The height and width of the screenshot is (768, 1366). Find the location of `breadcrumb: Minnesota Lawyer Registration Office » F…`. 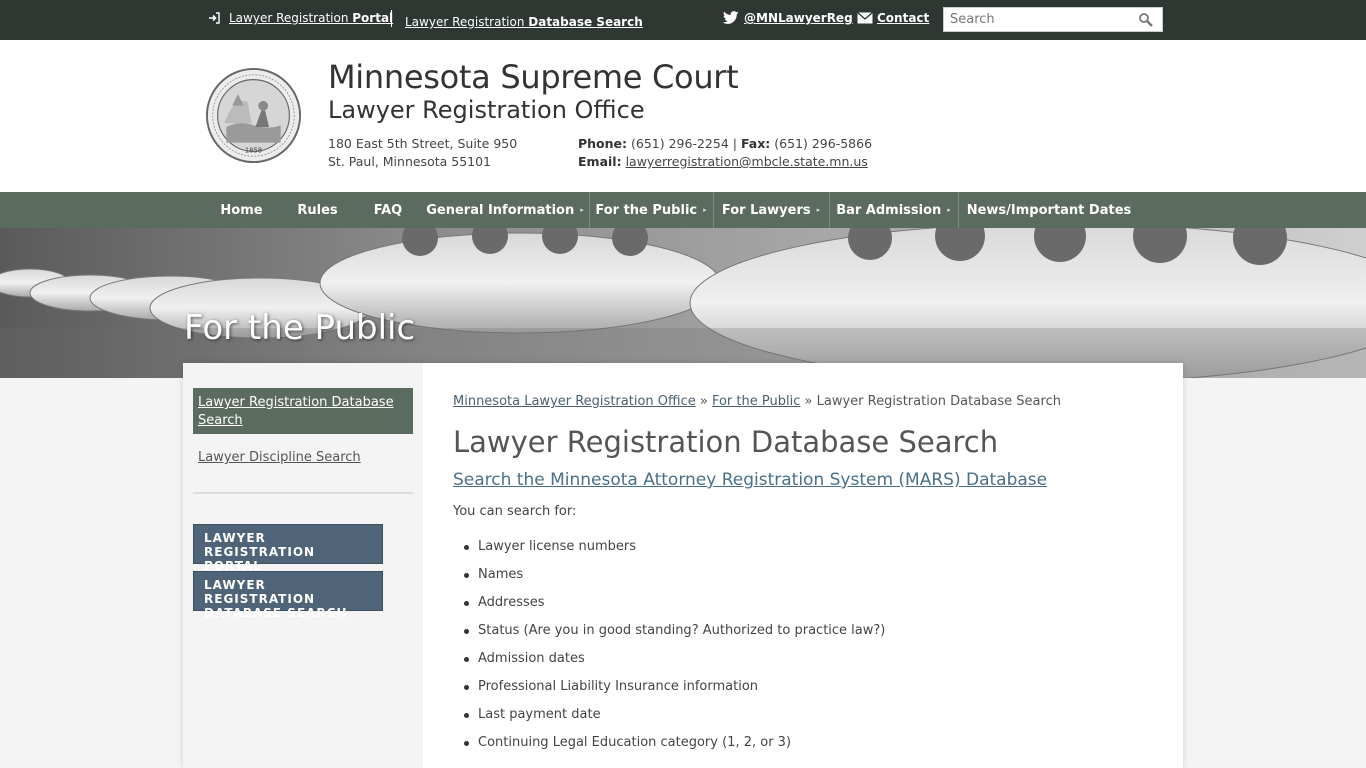

breadcrumb: Minnesota Lawyer Registration Office » F… is located at coordinates (757, 401).